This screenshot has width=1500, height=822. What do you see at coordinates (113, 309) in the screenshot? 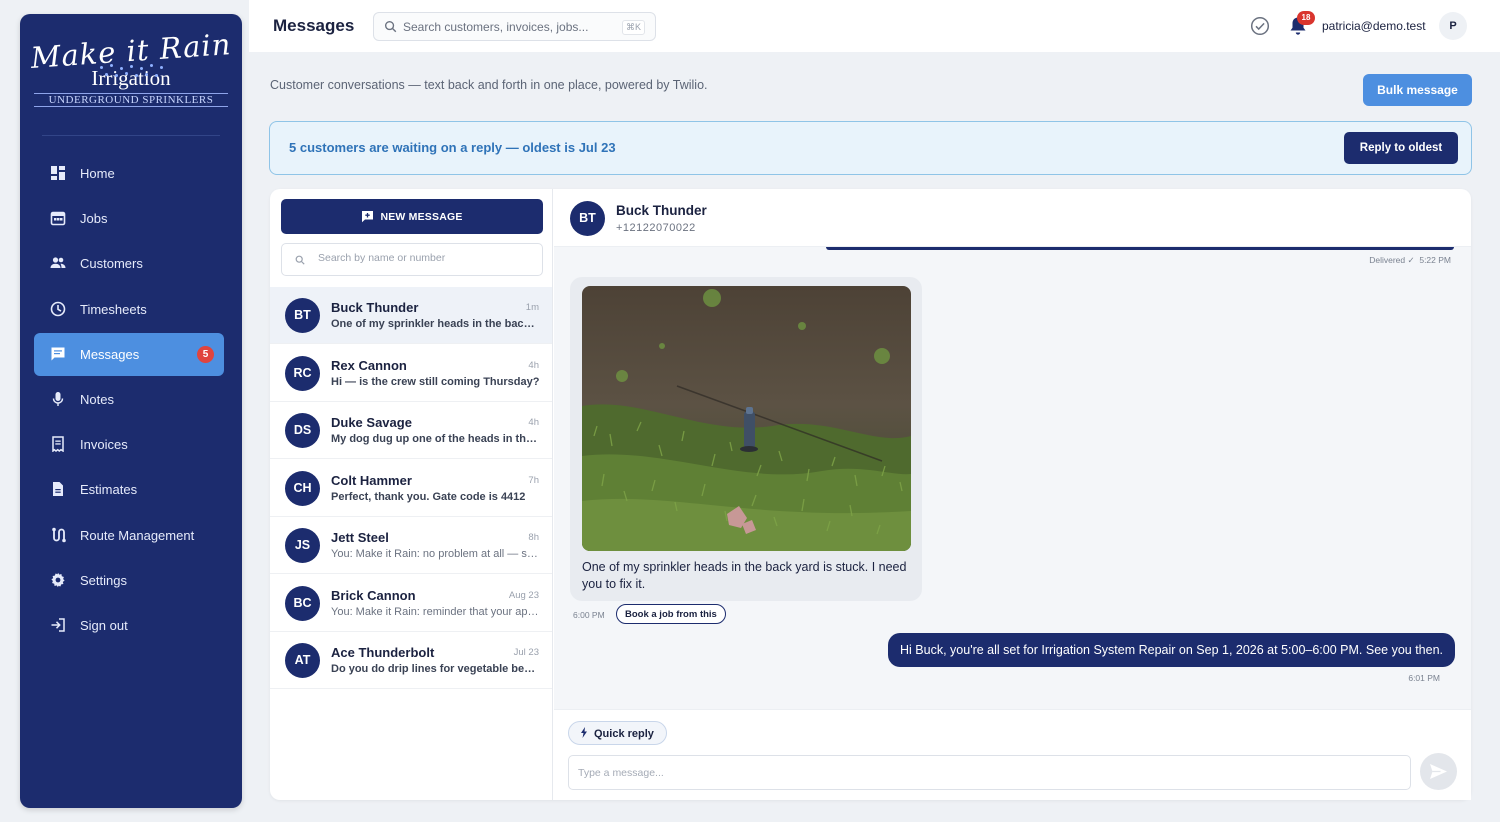
I see `sidebar-item-label: Timesheets` at bounding box center [113, 309].